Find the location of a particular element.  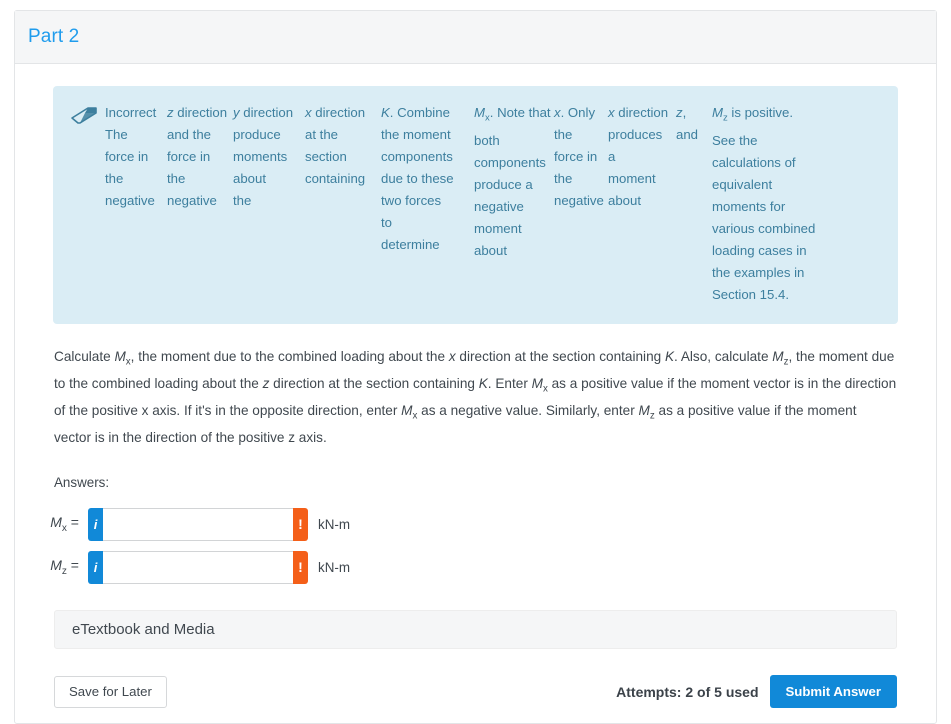

hint-word: Mz is positive. is located at coordinates (752, 114).